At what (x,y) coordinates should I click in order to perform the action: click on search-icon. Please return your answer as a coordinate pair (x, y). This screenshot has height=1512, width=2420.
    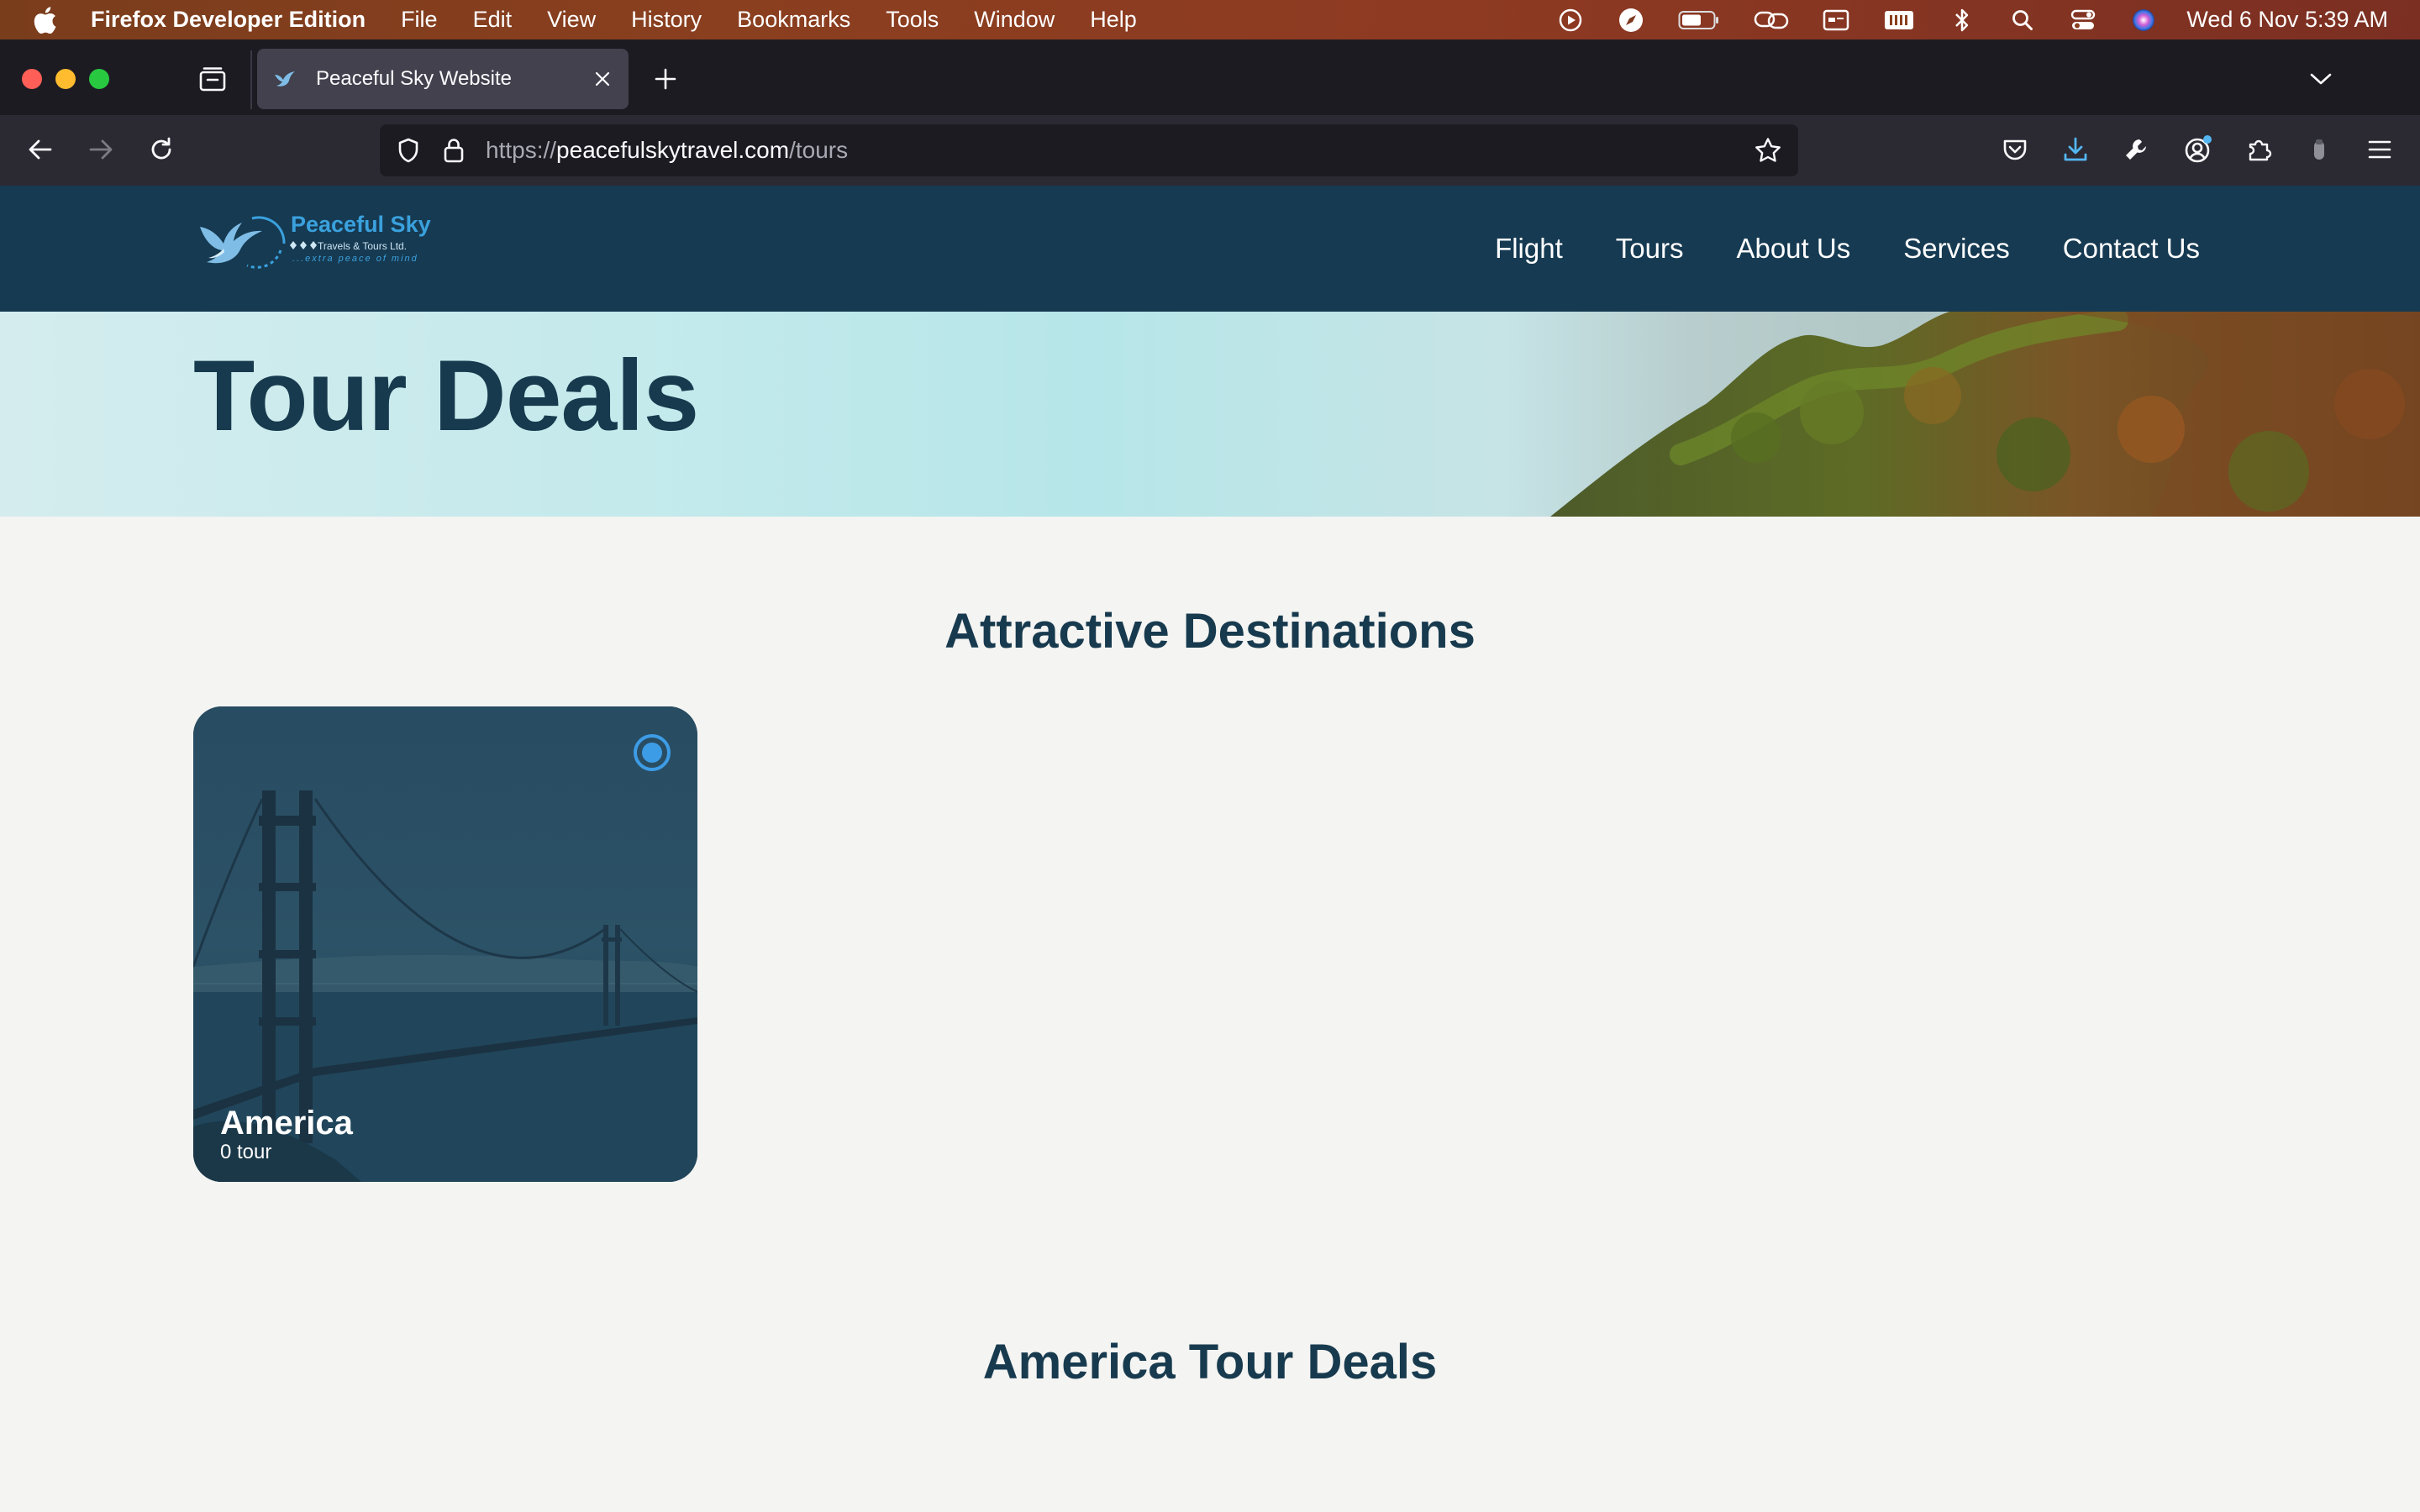
    Looking at the image, I should click on (2023, 20).